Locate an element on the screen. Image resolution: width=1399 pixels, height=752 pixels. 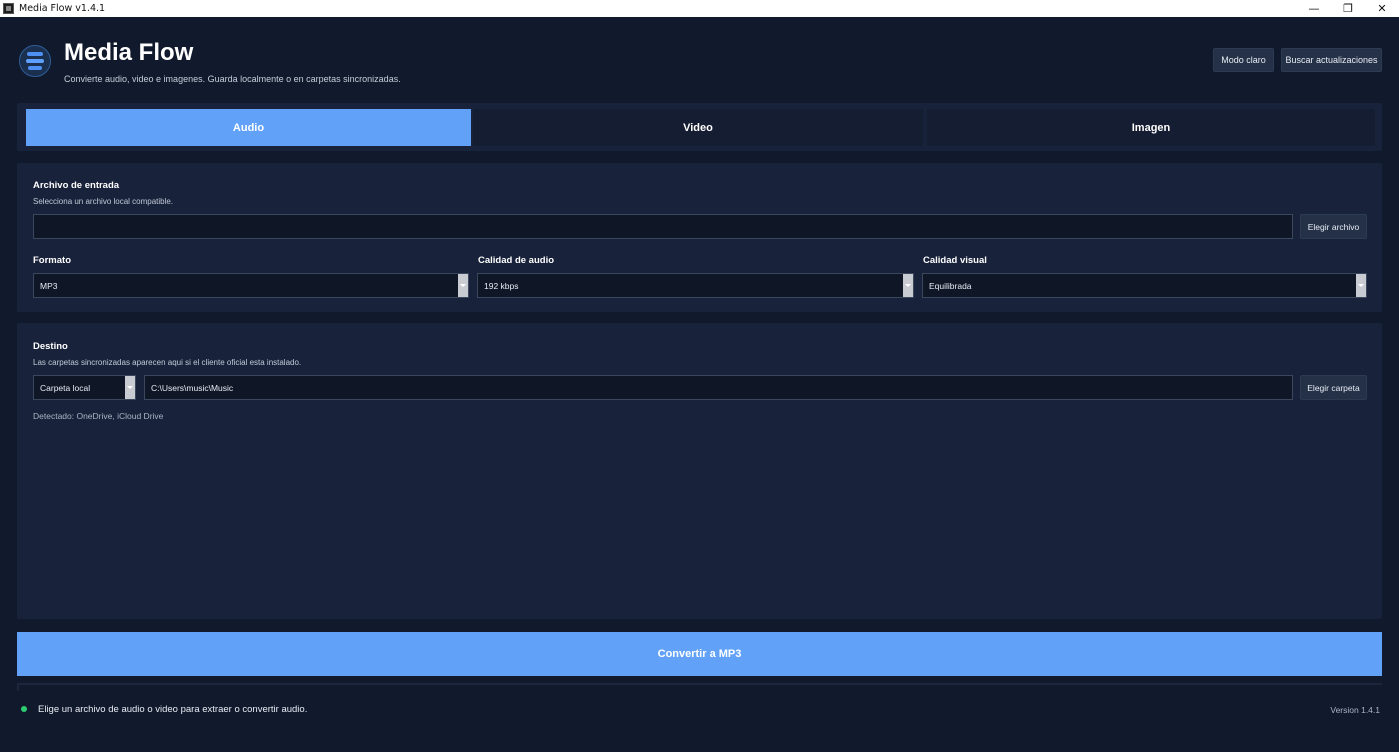
audio-quality-value: 192 kbps is located at coordinates (501, 285).